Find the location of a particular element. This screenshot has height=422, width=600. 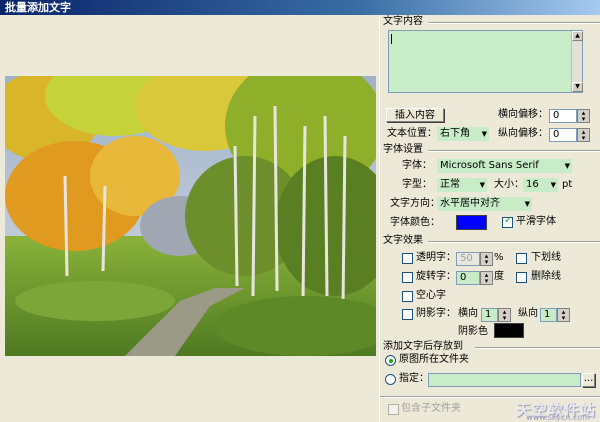

shadow-color-swatch is located at coordinates (509, 330).